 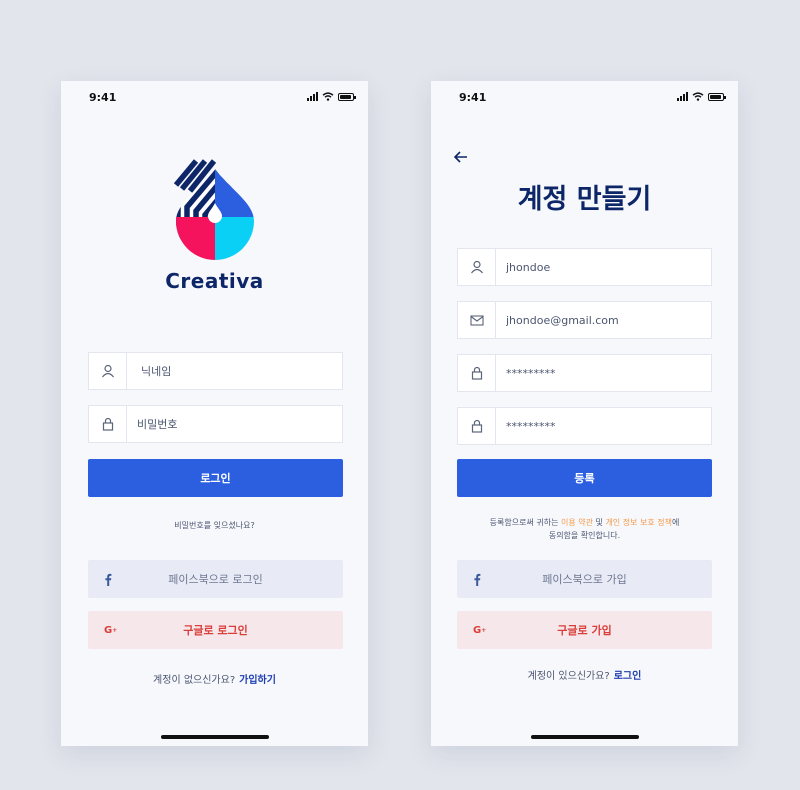 I want to click on confirm-password-input, so click(x=603, y=426).